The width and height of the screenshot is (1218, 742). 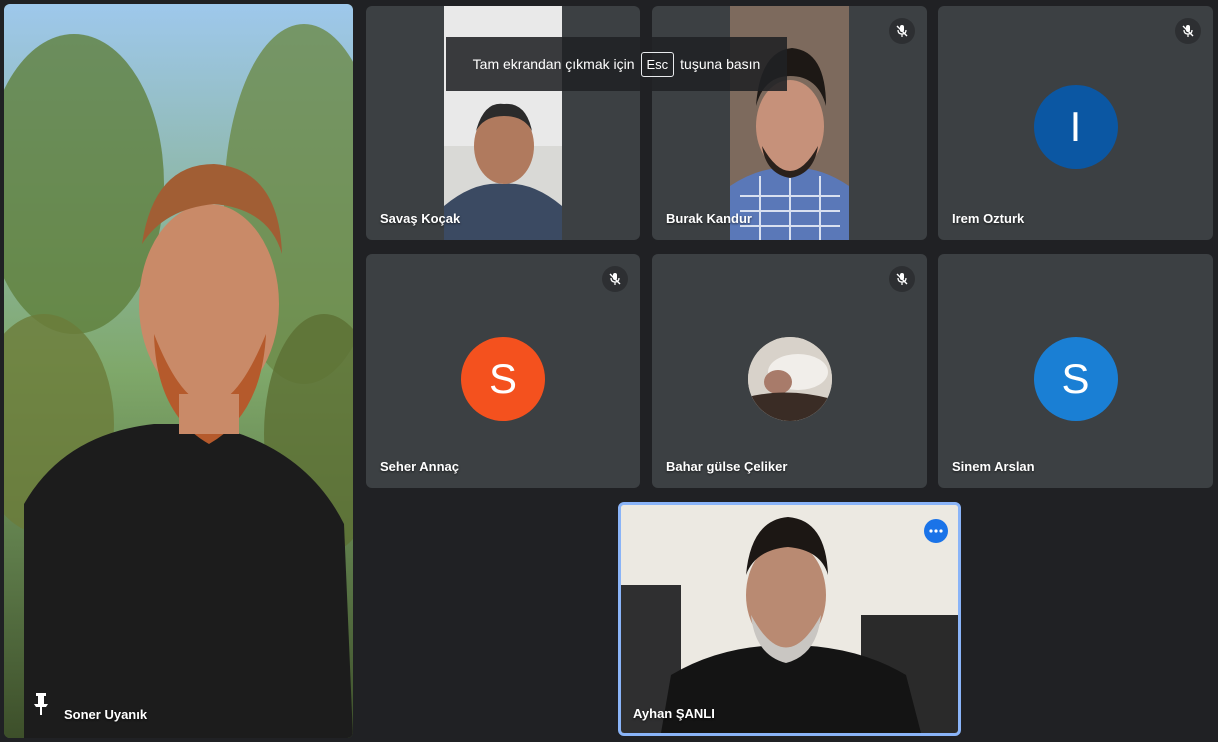 I want to click on esc-key-hint: Esc, so click(x=657, y=64).